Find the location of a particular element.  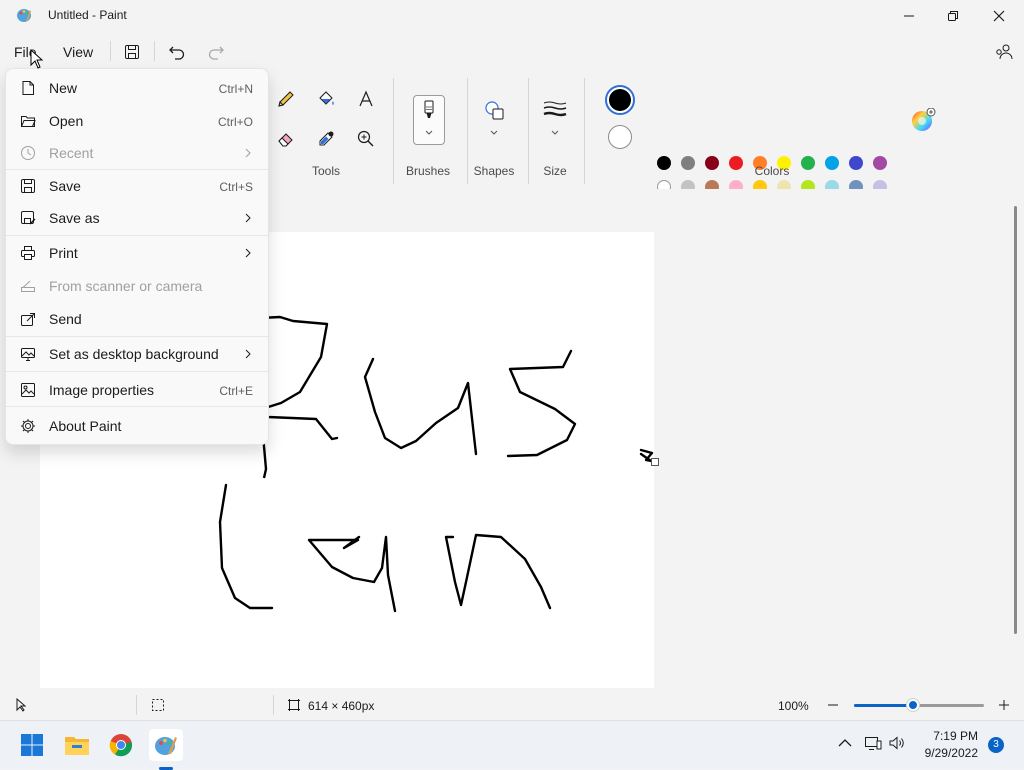

zoom-out-button is located at coordinates (833, 705).